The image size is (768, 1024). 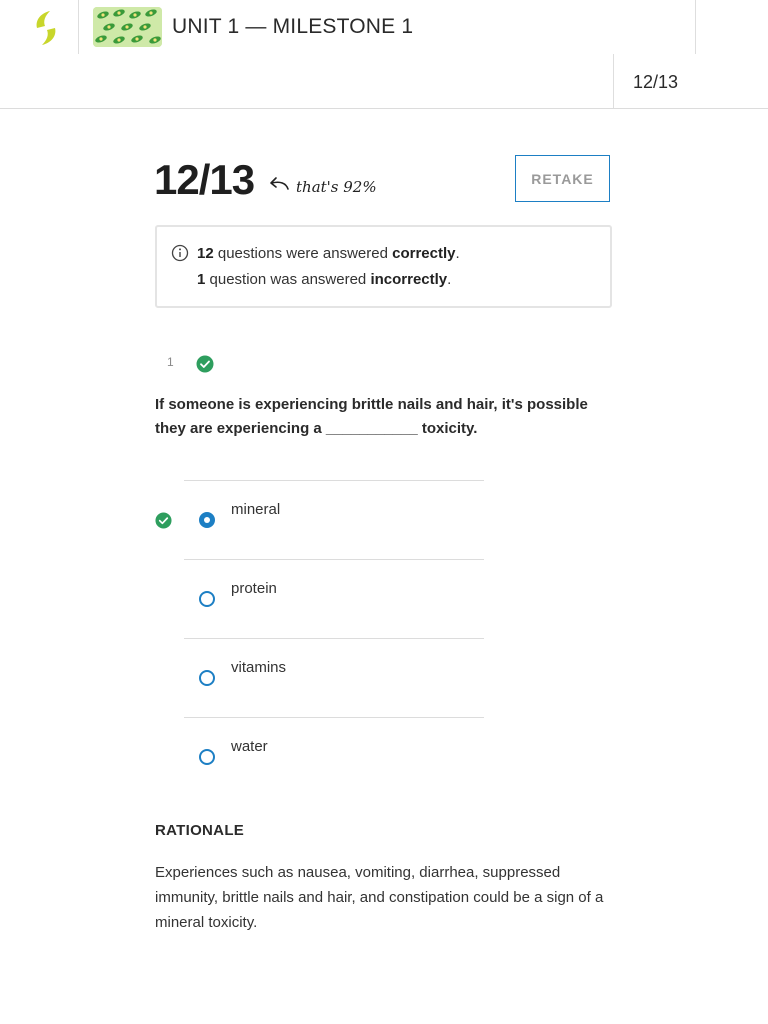 What do you see at coordinates (334, 519) in the screenshot?
I see `answer-choice: mineral` at bounding box center [334, 519].